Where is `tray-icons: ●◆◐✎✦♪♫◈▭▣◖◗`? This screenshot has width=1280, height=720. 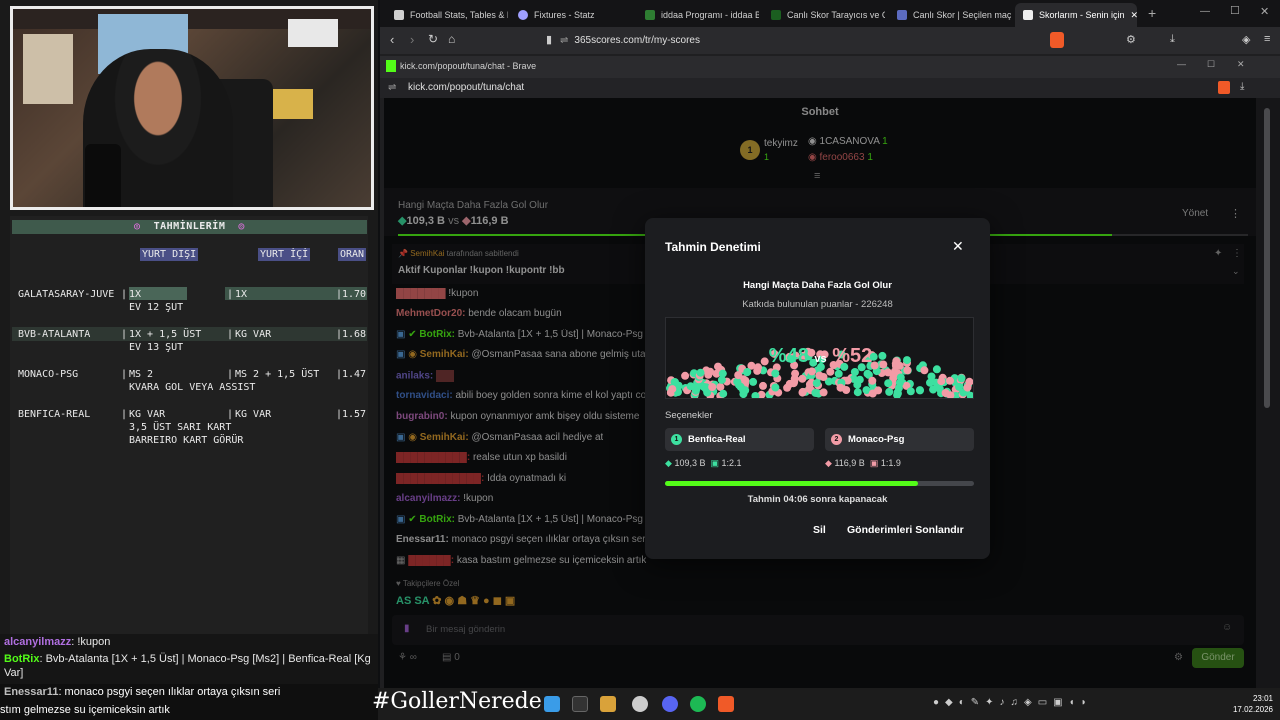
tray-icons: ●◆◐✎✦♪♫◈▭▣◖◗ is located at coordinates (1013, 702).